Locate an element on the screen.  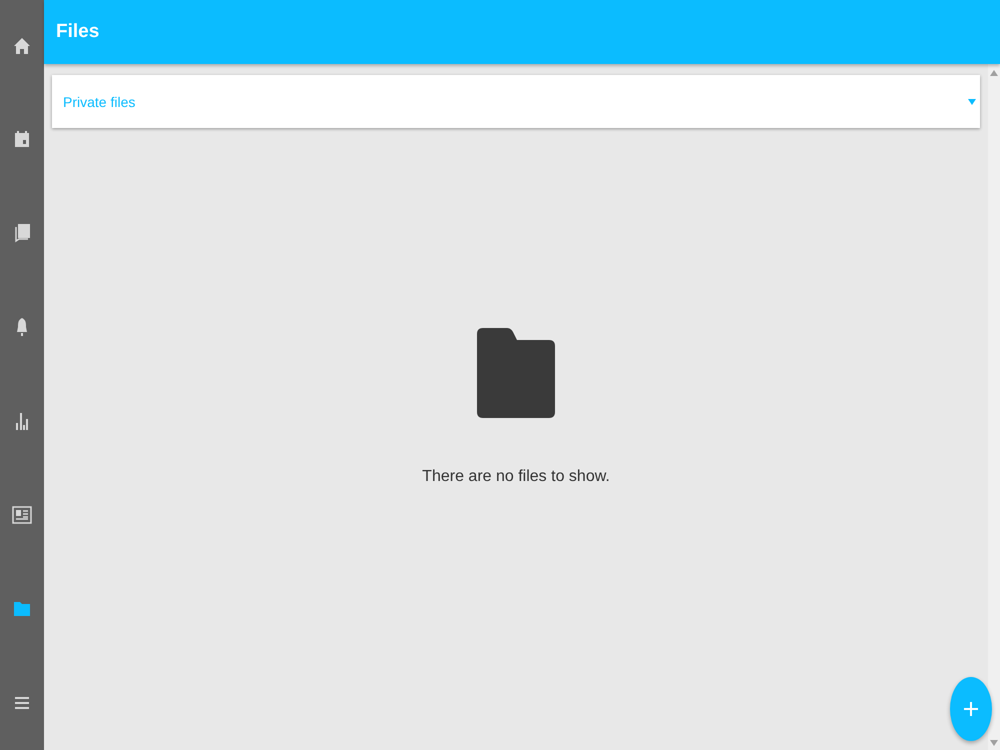
book-icon is located at coordinates (22, 233).